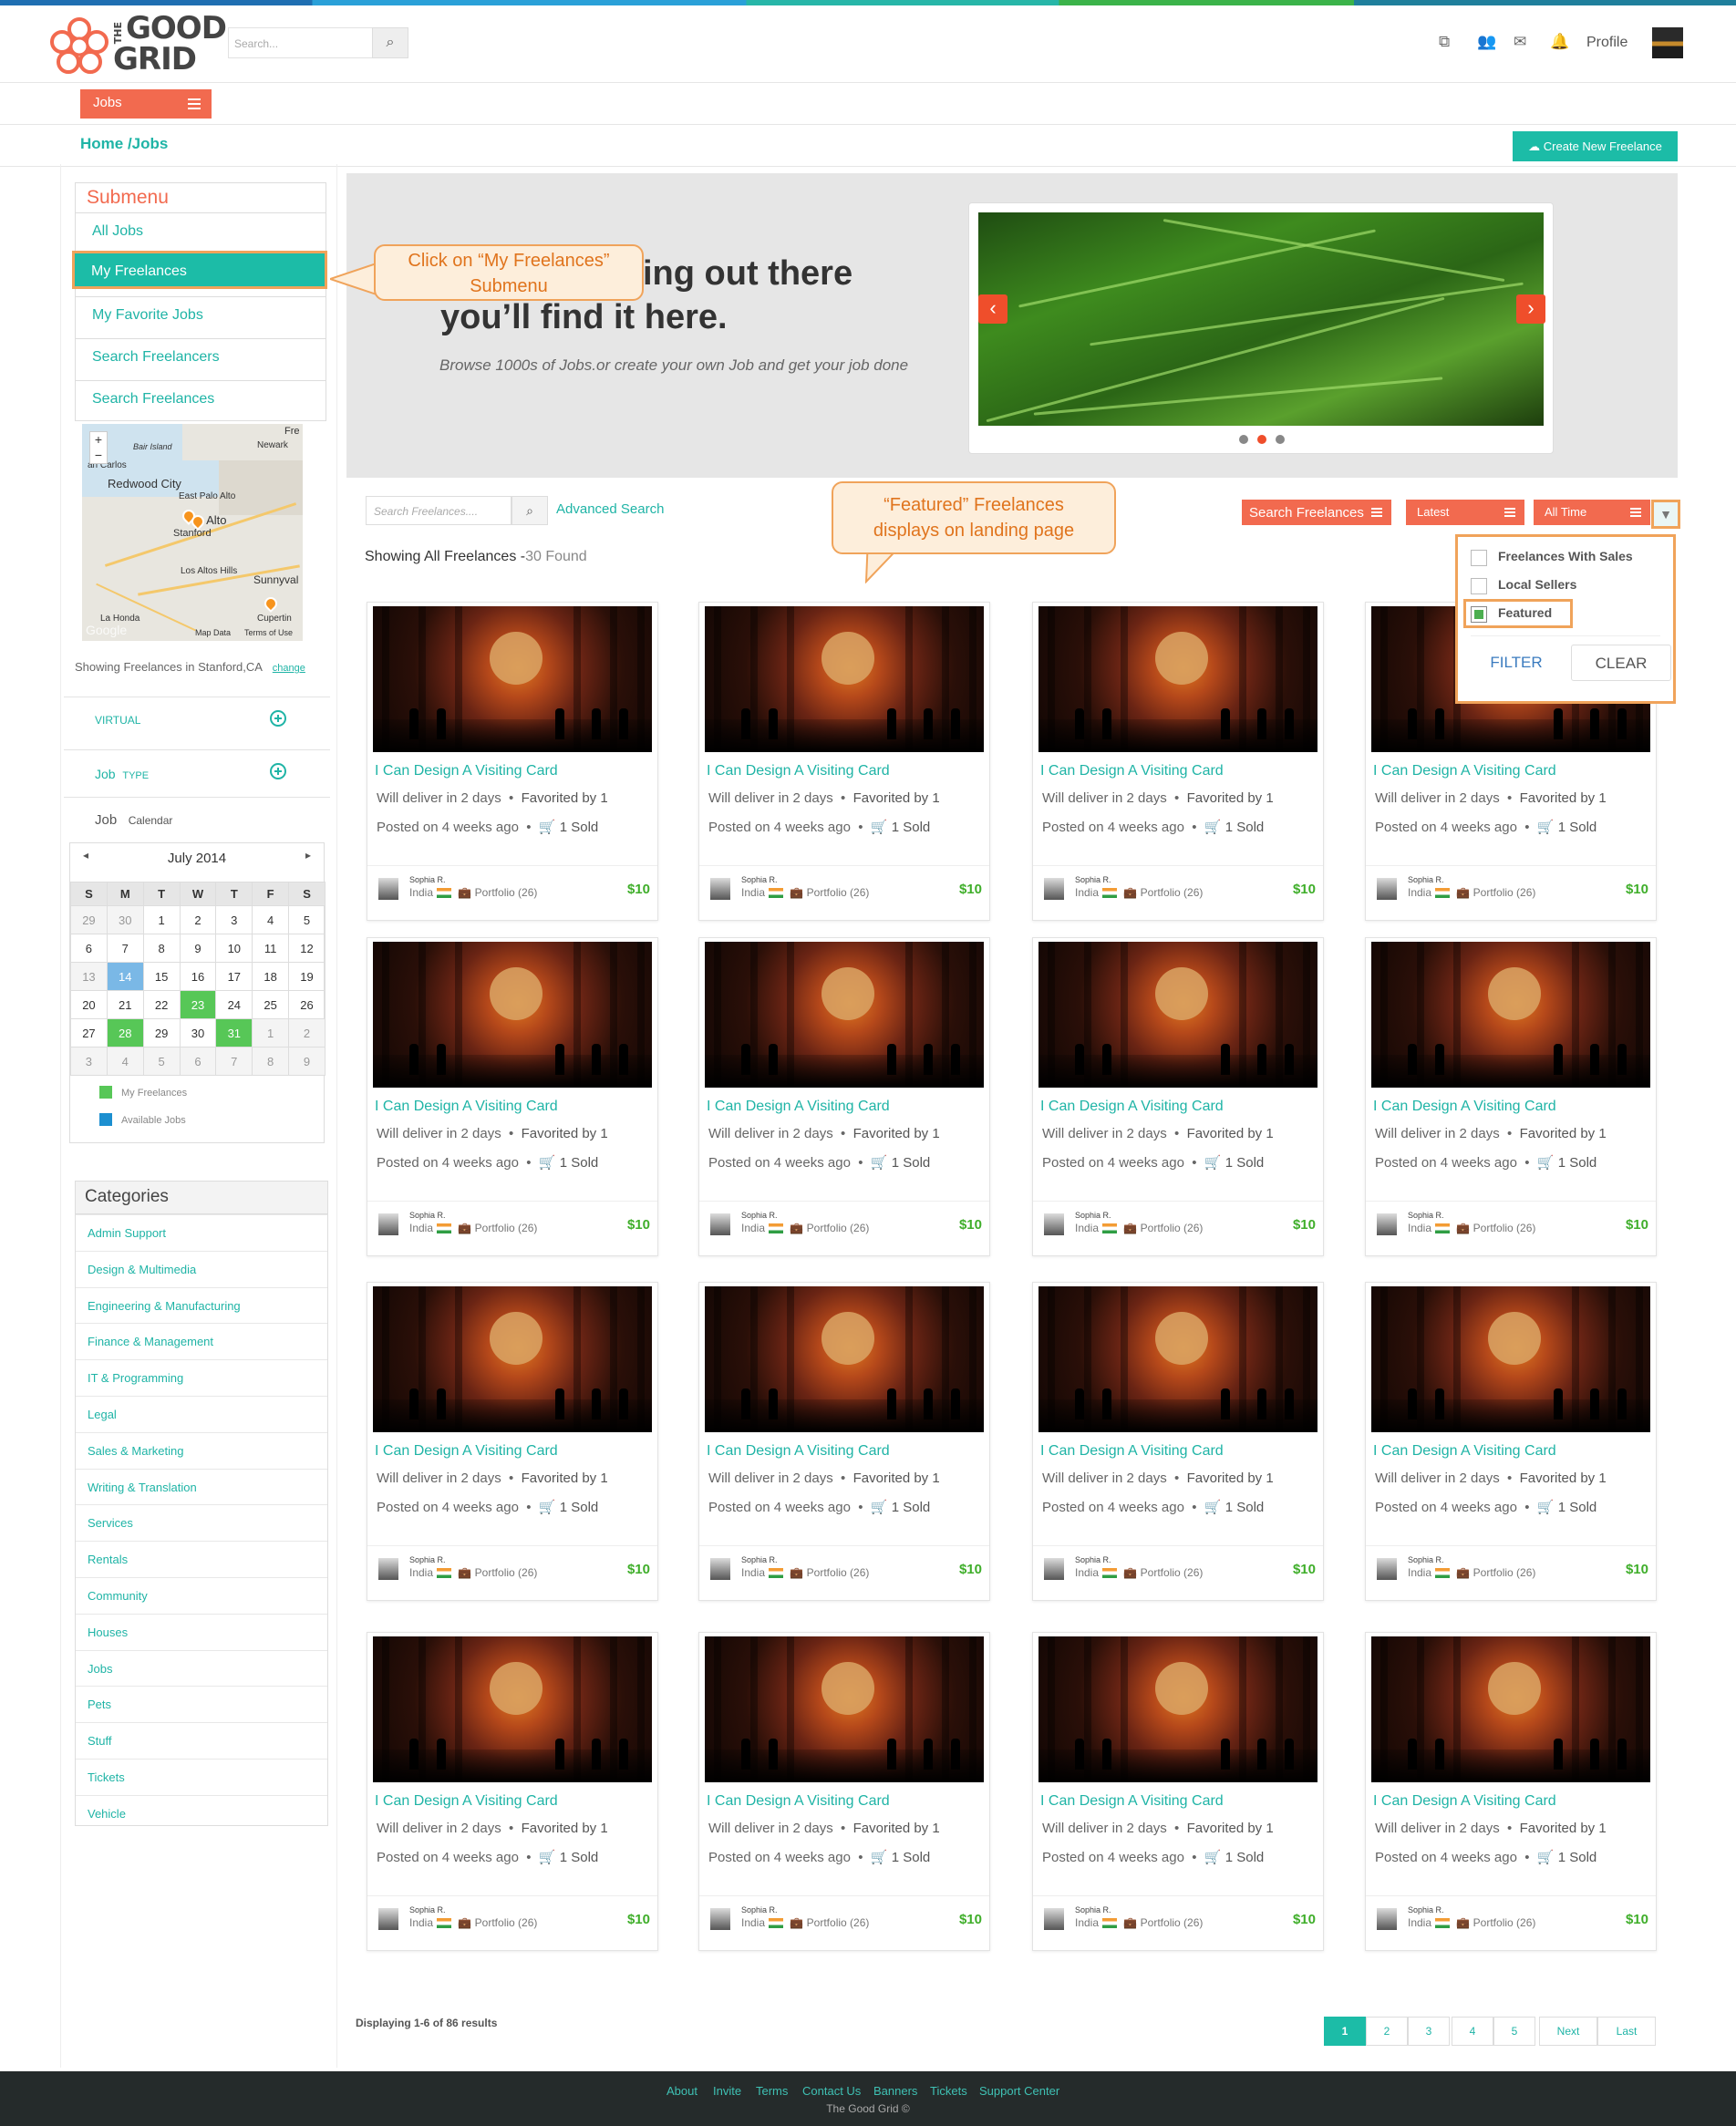 Image resolution: width=1736 pixels, height=2126 pixels. What do you see at coordinates (1261, 439) in the screenshot?
I see `slider-dot-active` at bounding box center [1261, 439].